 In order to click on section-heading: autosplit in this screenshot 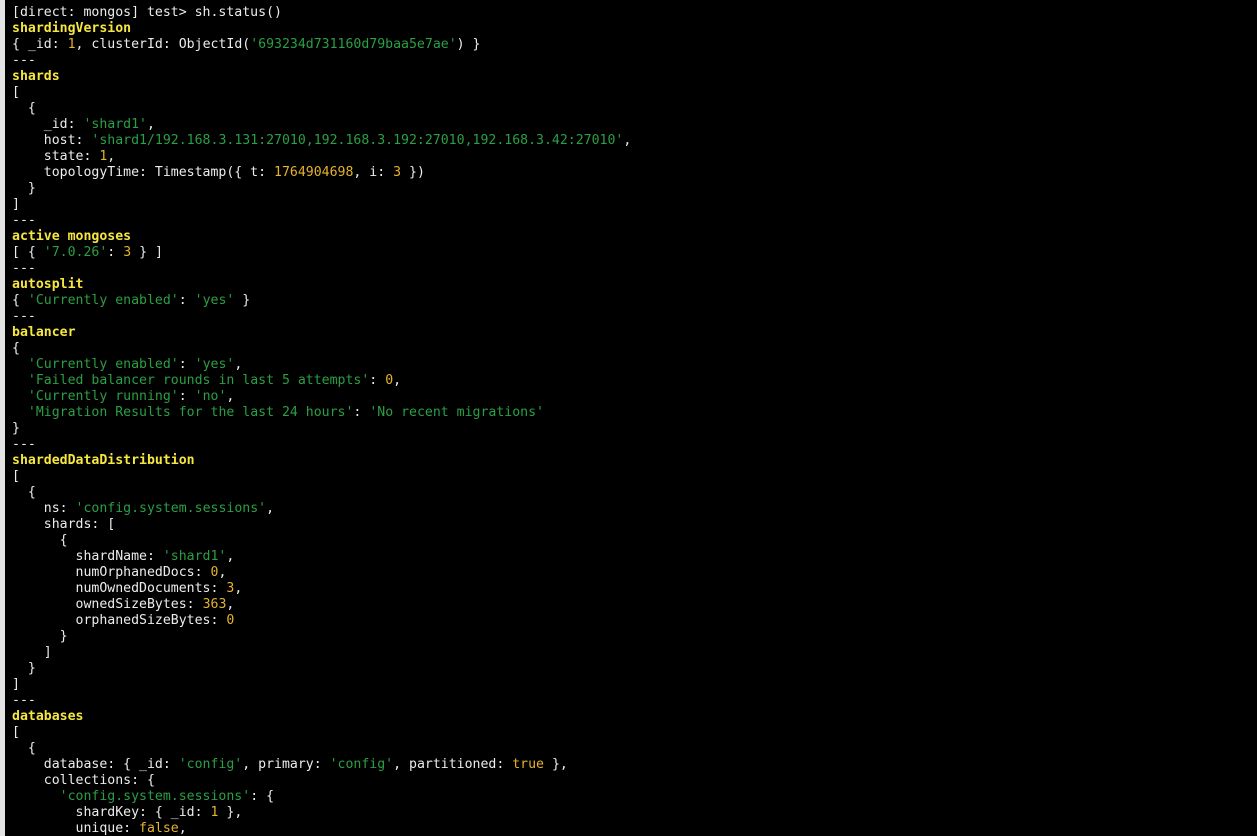, I will do `click(48, 284)`.